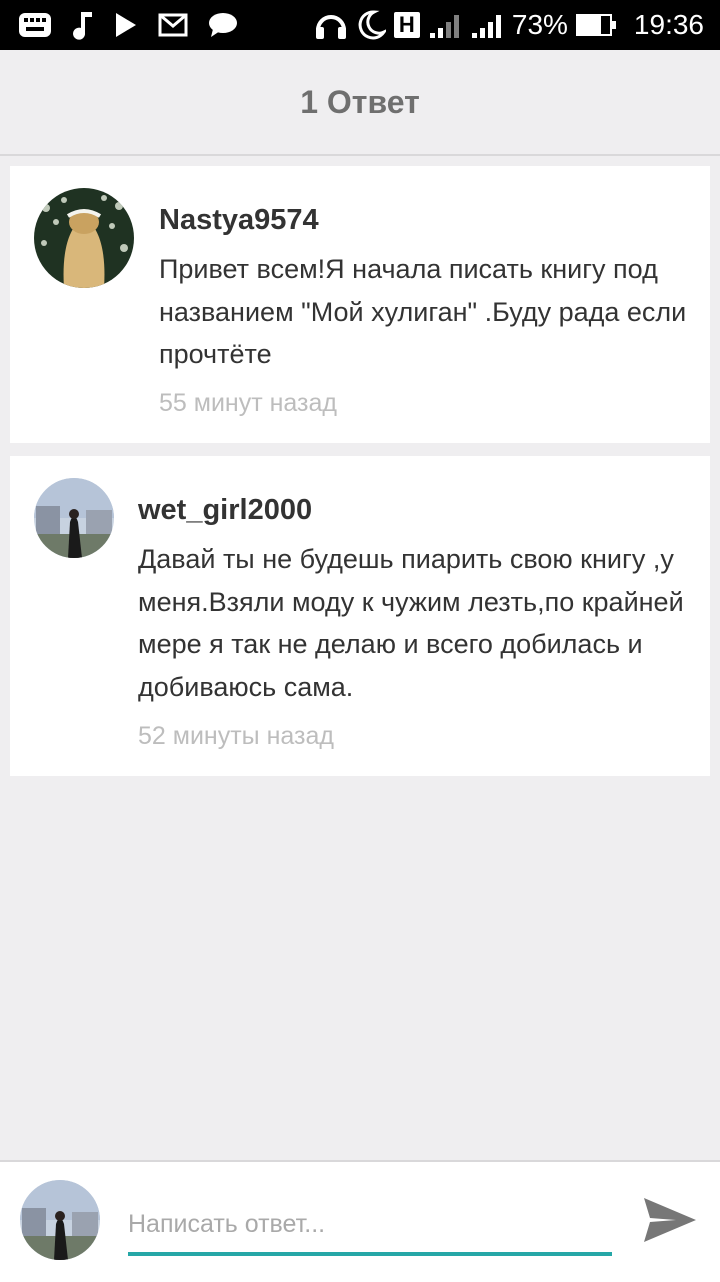  I want to click on send-button, so click(670, 1220).